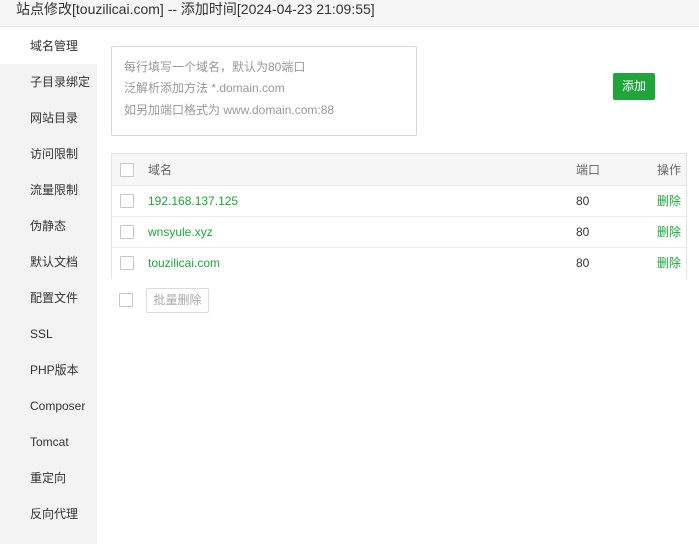  Describe the element at coordinates (215, 67) in the screenshot. I see `domain-input-placeholder-line: 每行填写一个域名，默认为80端口` at that location.